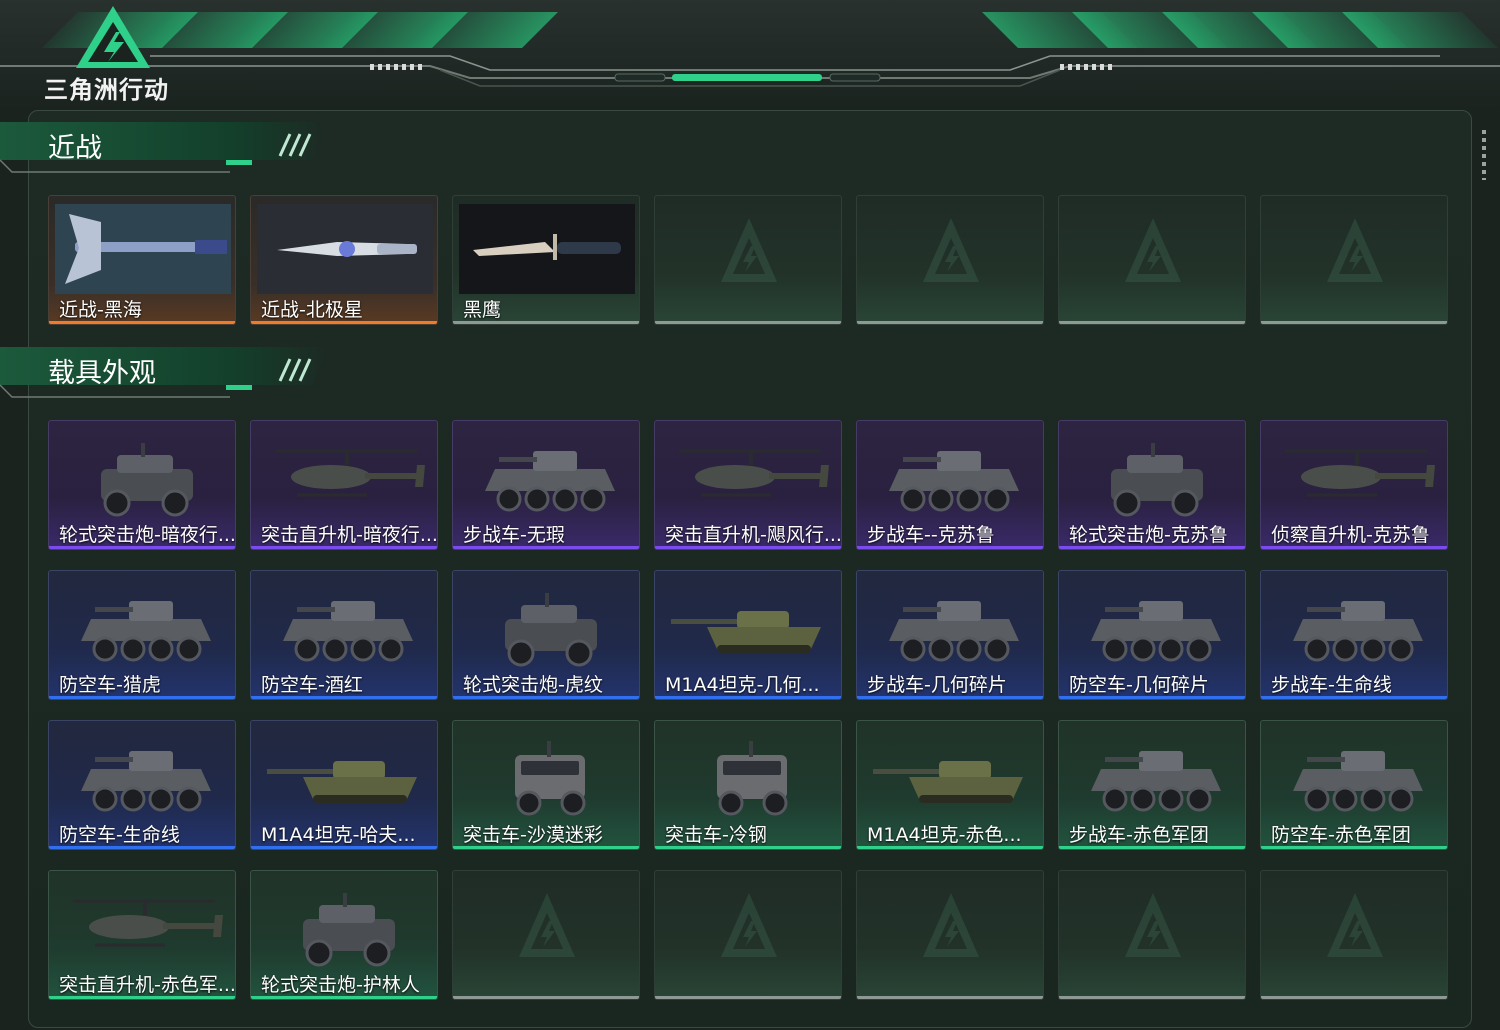  Describe the element at coordinates (546, 635) in the screenshot. I see `collection-card: 轮式突击炮-虎纹` at that location.